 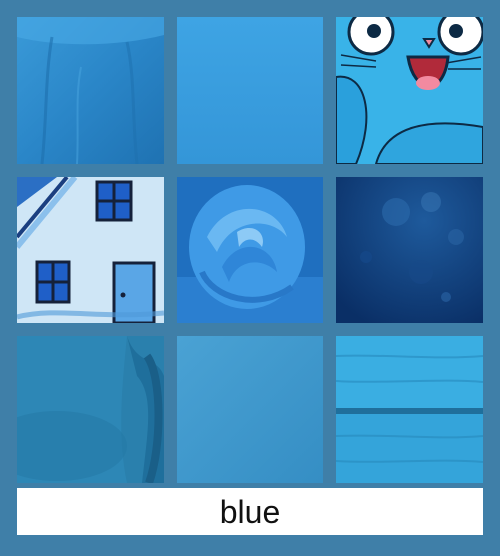 I want to click on tile-plain-blue, so click(x=250, y=90).